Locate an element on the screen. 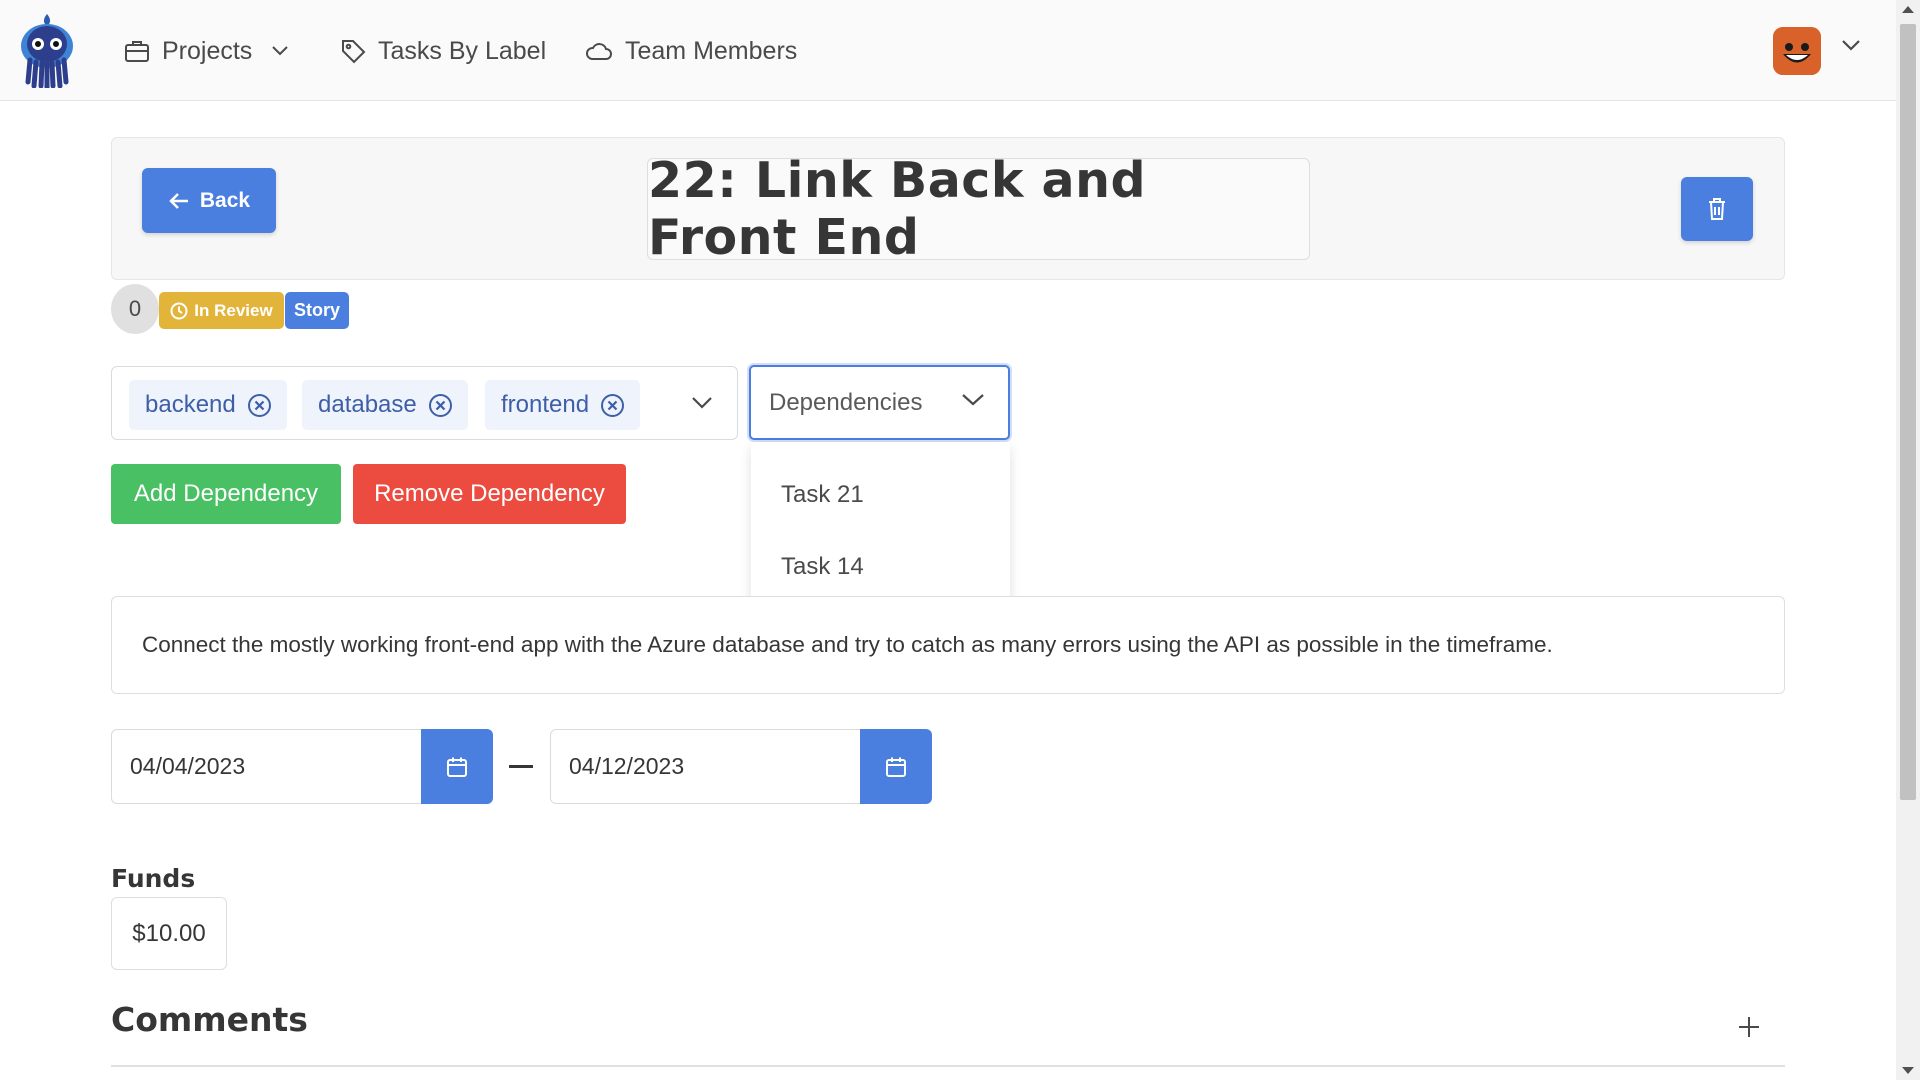 The width and height of the screenshot is (1920, 1080). remove-dependency-button: Remove Dependency is located at coordinates (489, 494).